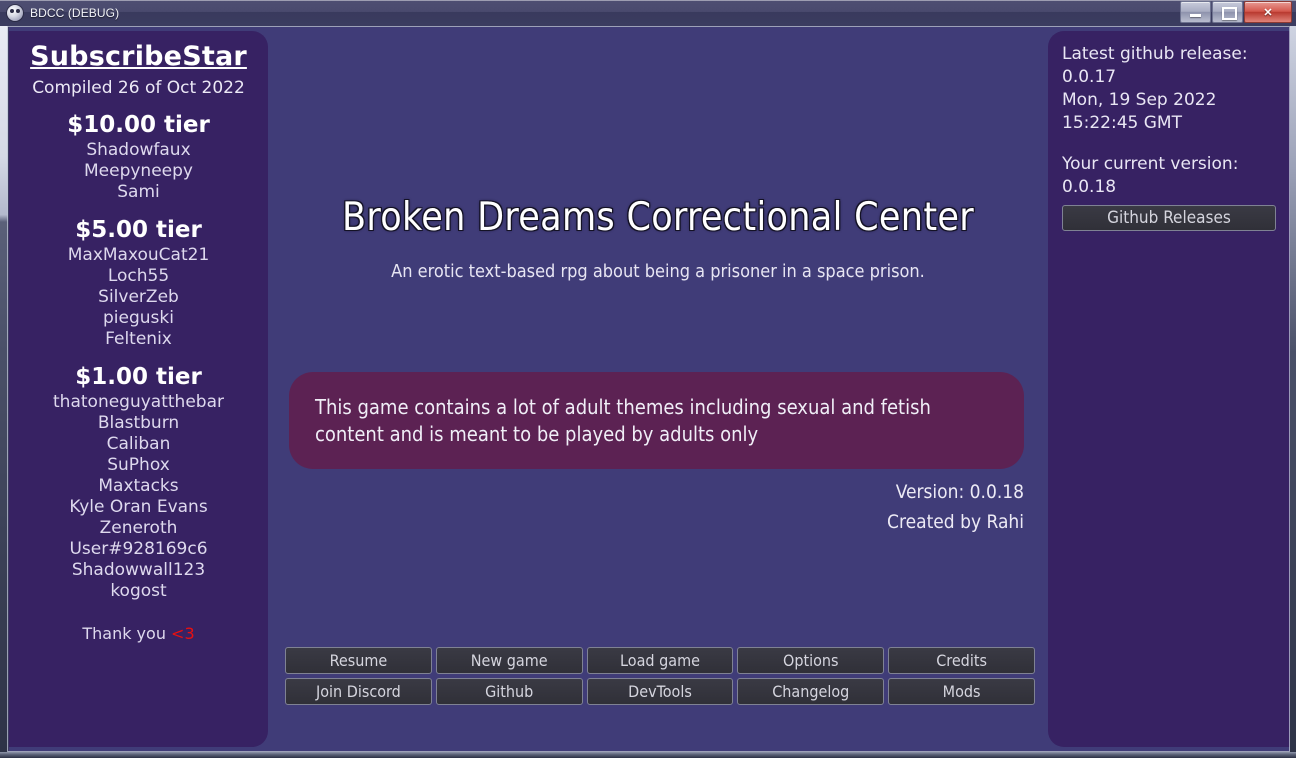 This screenshot has width=1296, height=758. I want to click on maximize-button, so click(1227, 12).